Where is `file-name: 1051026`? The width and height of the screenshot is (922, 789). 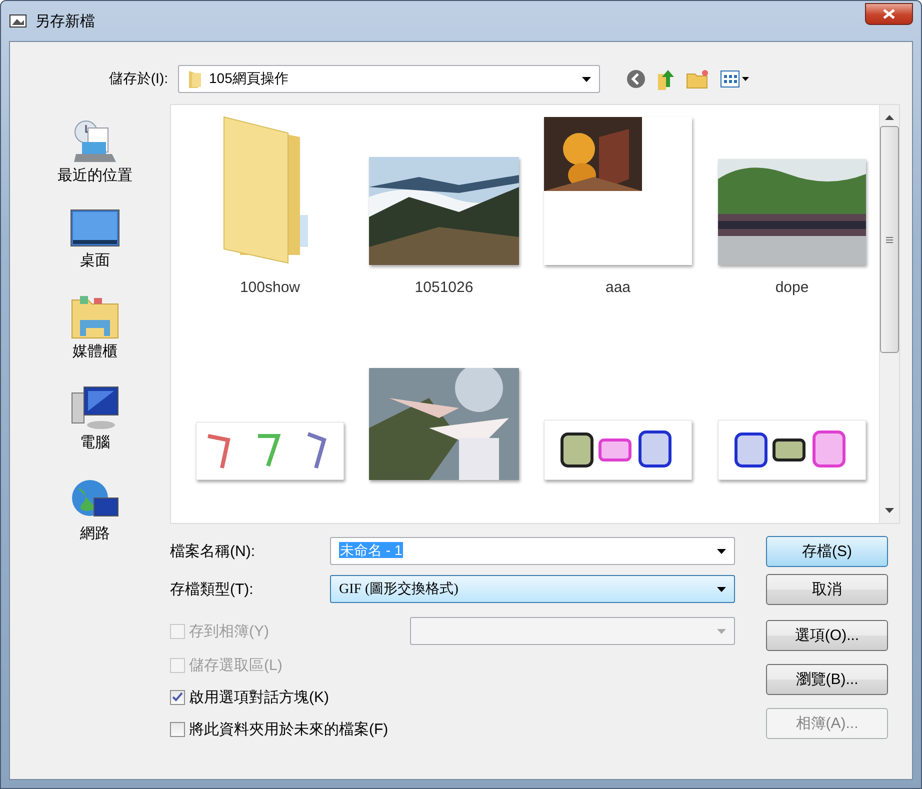
file-name: 1051026 is located at coordinates (444, 287).